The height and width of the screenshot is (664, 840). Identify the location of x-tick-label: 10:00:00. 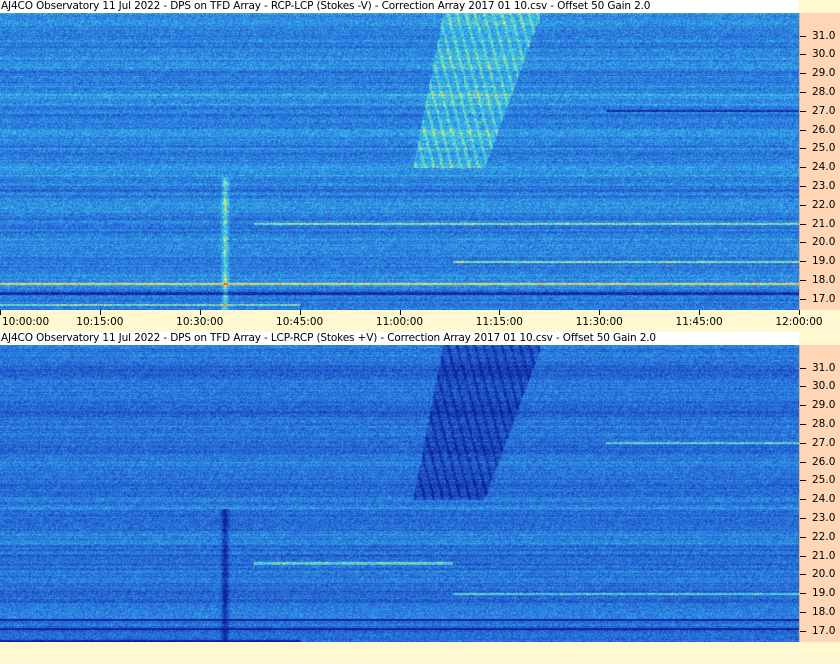
(26, 322).